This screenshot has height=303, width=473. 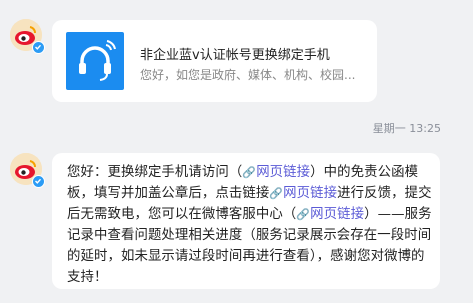 What do you see at coordinates (406, 128) in the screenshot?
I see `message-timestamp: 星期一 13:25` at bounding box center [406, 128].